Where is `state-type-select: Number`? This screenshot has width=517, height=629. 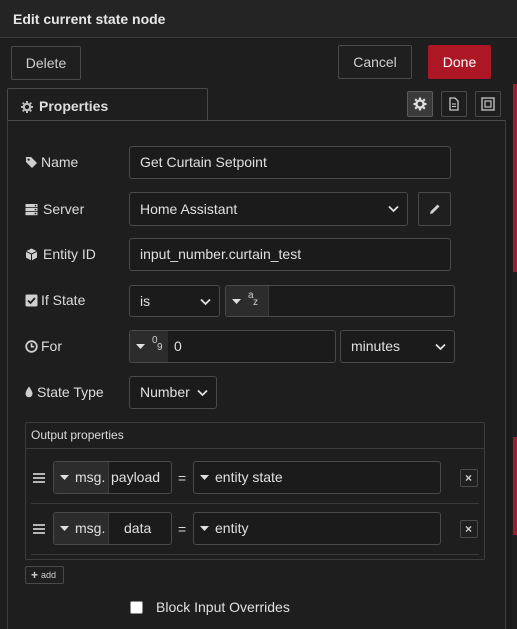 state-type-select: Number is located at coordinates (173, 392).